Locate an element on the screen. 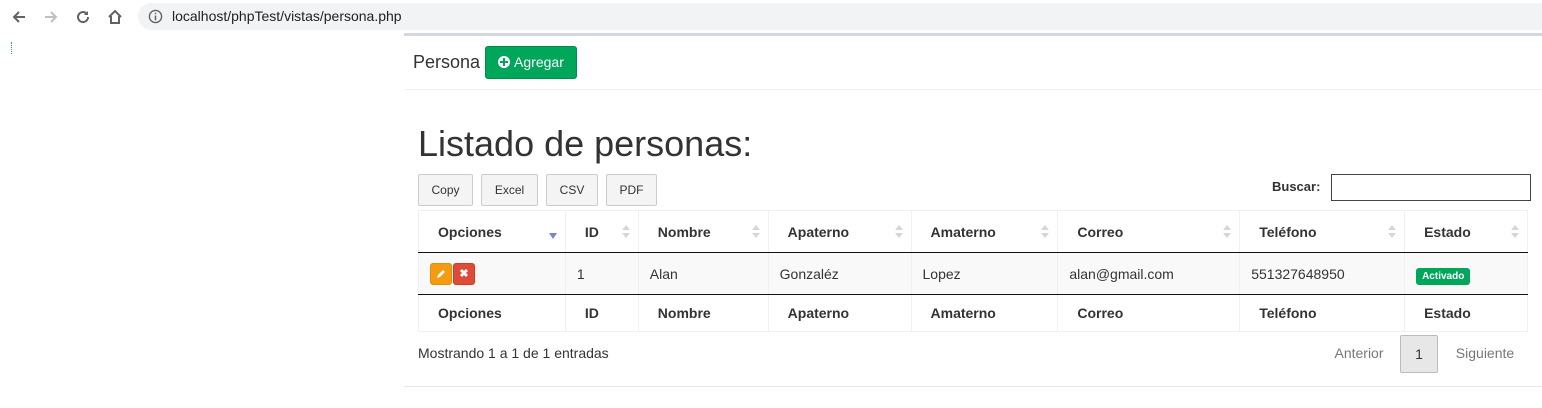 The height and width of the screenshot is (408, 1542). search-label: Buscar: is located at coordinates (1296, 186).